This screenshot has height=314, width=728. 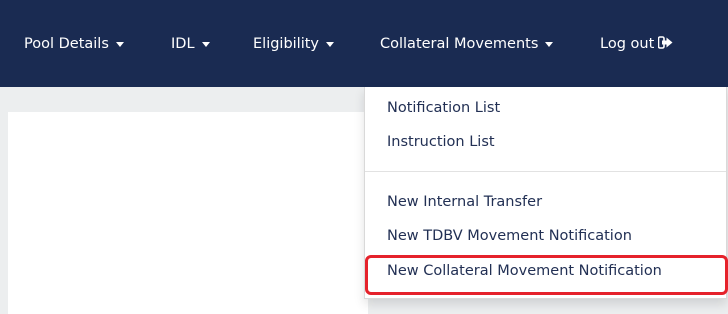 I want to click on menu-item-notification-list: Notification List, so click(x=443, y=108).